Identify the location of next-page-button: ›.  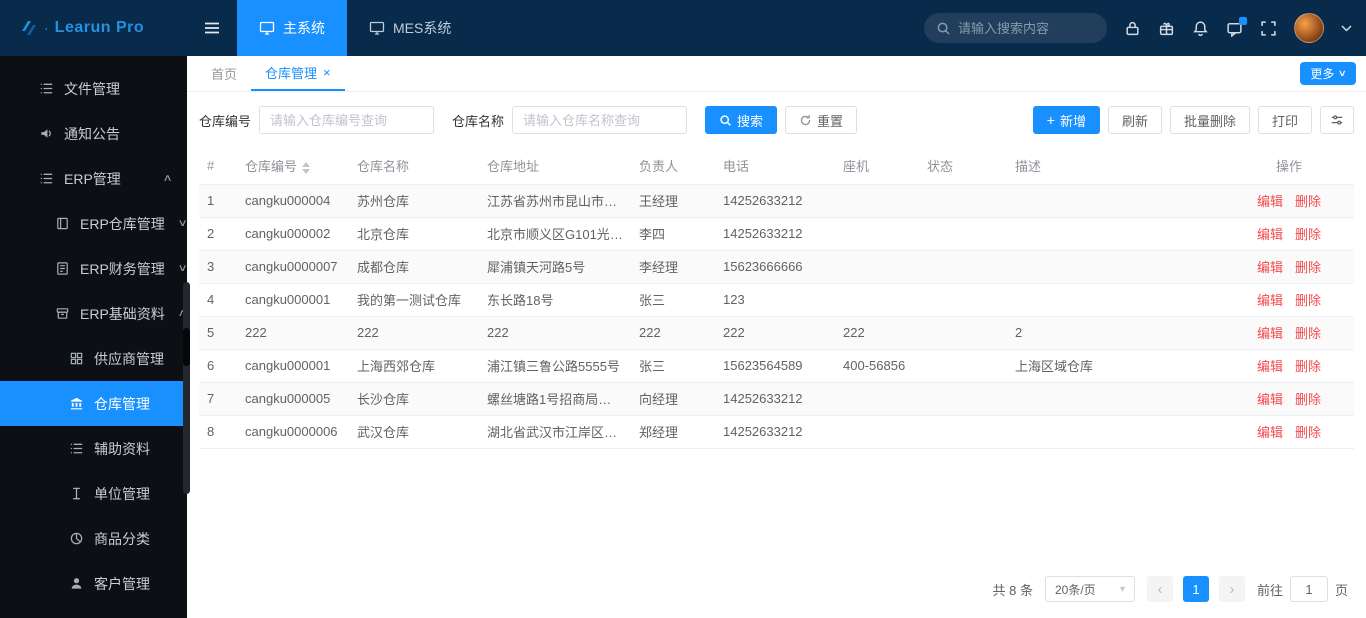
(1231, 589).